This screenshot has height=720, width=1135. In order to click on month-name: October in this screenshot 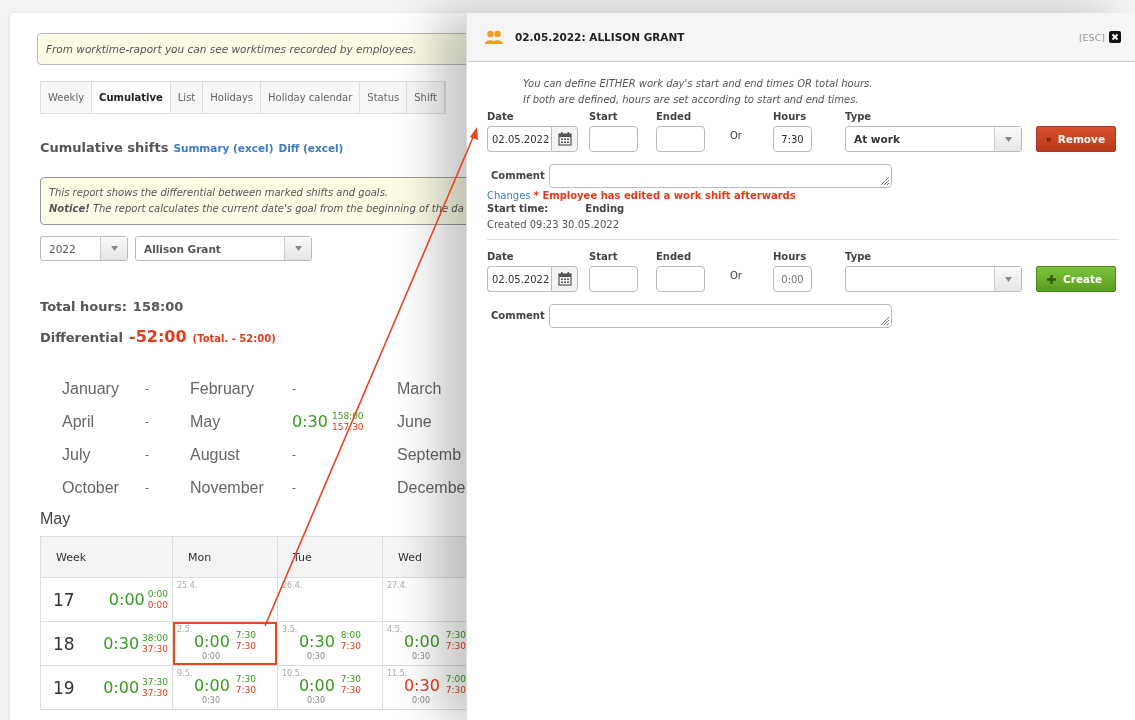, I will do `click(91, 488)`.